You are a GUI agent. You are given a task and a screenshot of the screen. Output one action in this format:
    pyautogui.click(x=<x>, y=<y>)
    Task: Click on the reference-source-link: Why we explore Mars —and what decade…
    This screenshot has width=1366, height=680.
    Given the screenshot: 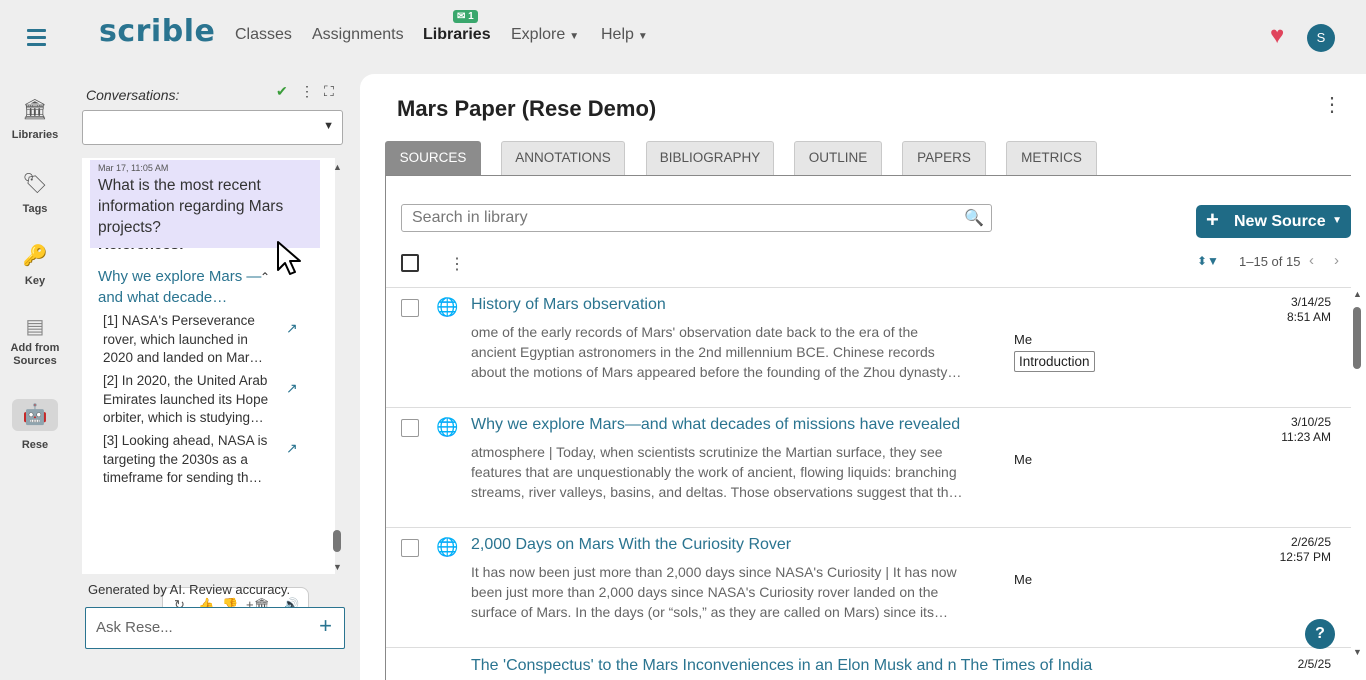 What is the action you would take?
    pyautogui.click(x=183, y=287)
    